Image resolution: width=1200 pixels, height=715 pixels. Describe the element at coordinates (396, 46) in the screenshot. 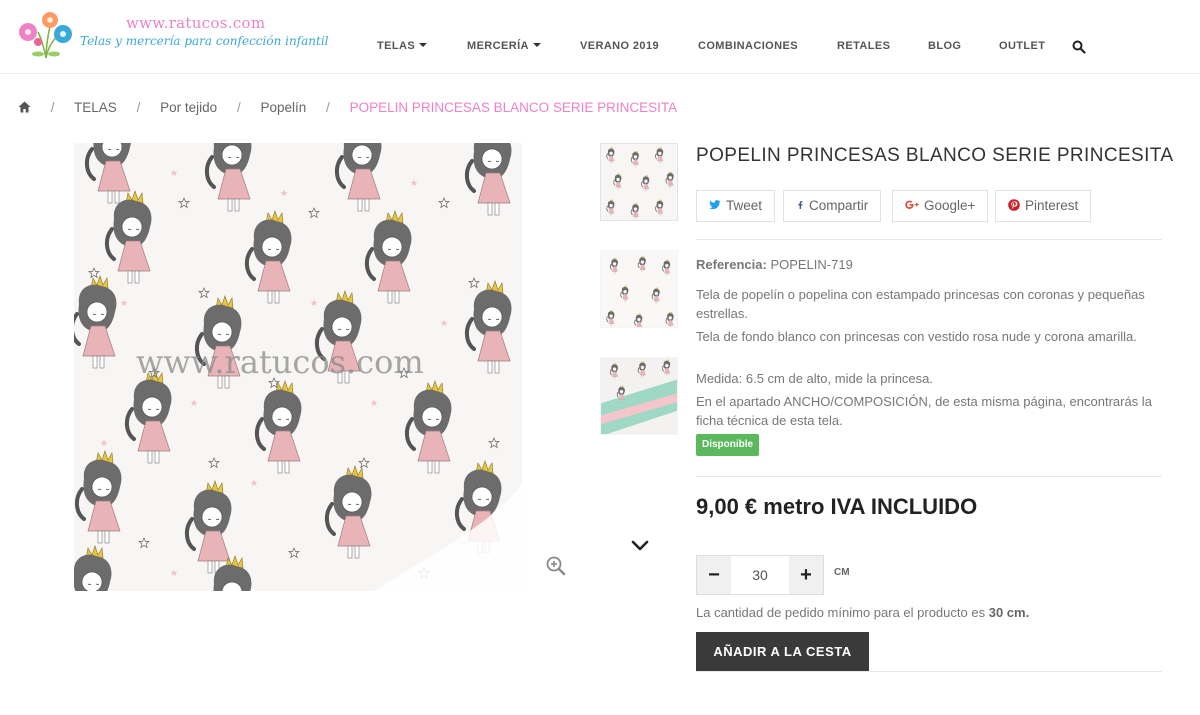

I see `nav-label: TELAS` at that location.